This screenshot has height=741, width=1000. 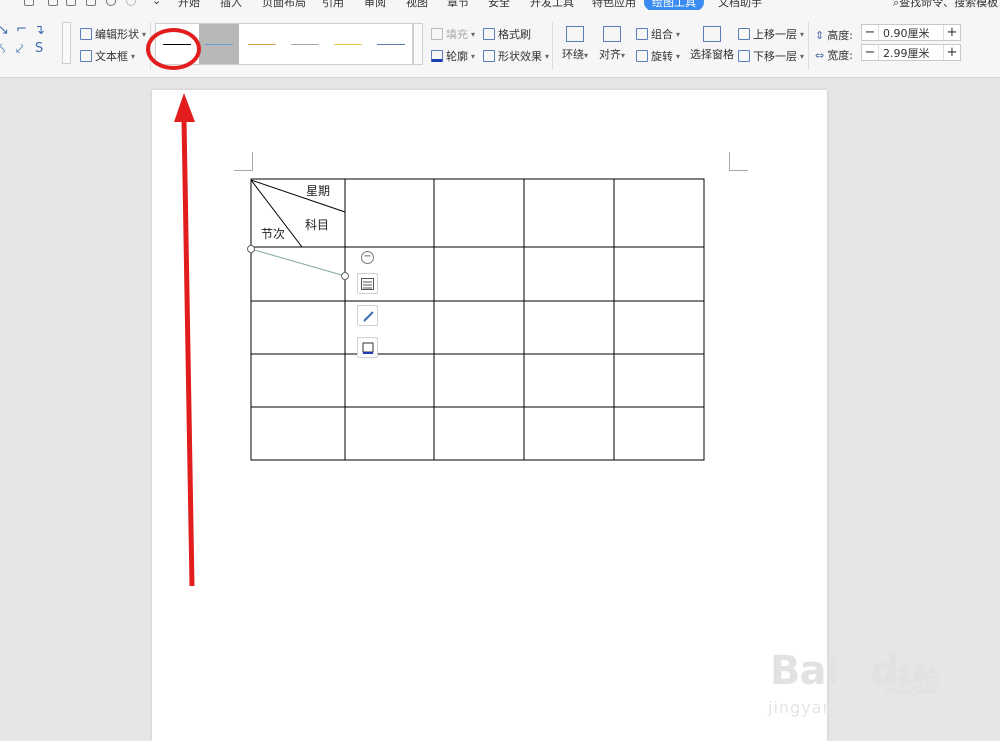 What do you see at coordinates (552, 5) in the screenshot?
I see `tab-developer: 开发工具` at bounding box center [552, 5].